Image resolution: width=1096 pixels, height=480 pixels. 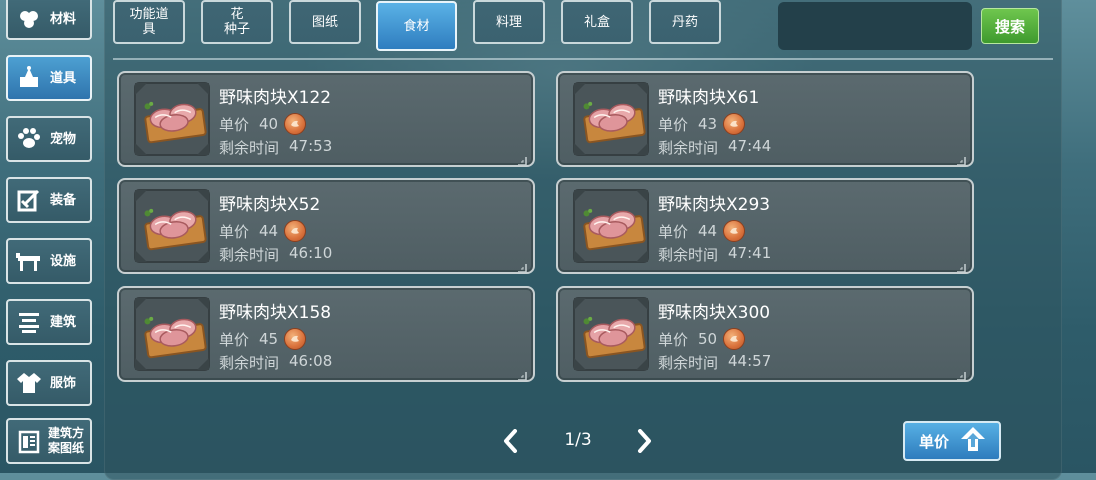 What do you see at coordinates (973, 441) in the screenshot?
I see `sort-arrow-up-icon` at bounding box center [973, 441].